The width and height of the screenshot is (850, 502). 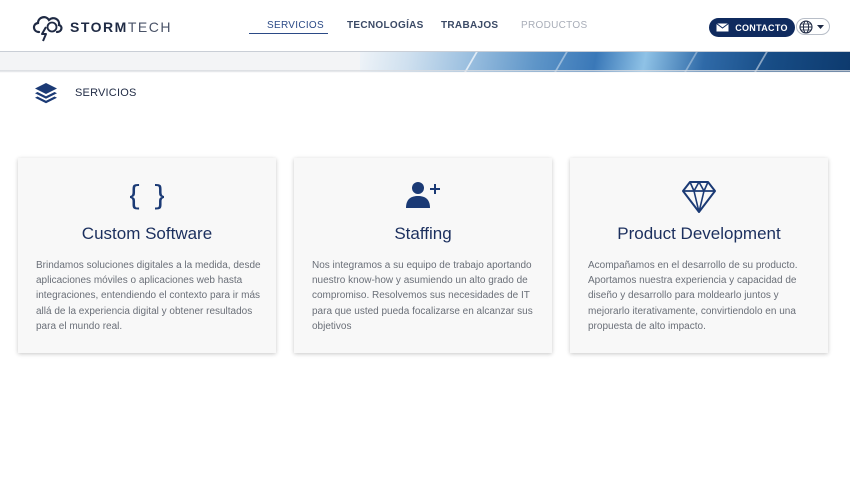 I want to click on contact-button: CONTACTO, so click(x=752, y=27).